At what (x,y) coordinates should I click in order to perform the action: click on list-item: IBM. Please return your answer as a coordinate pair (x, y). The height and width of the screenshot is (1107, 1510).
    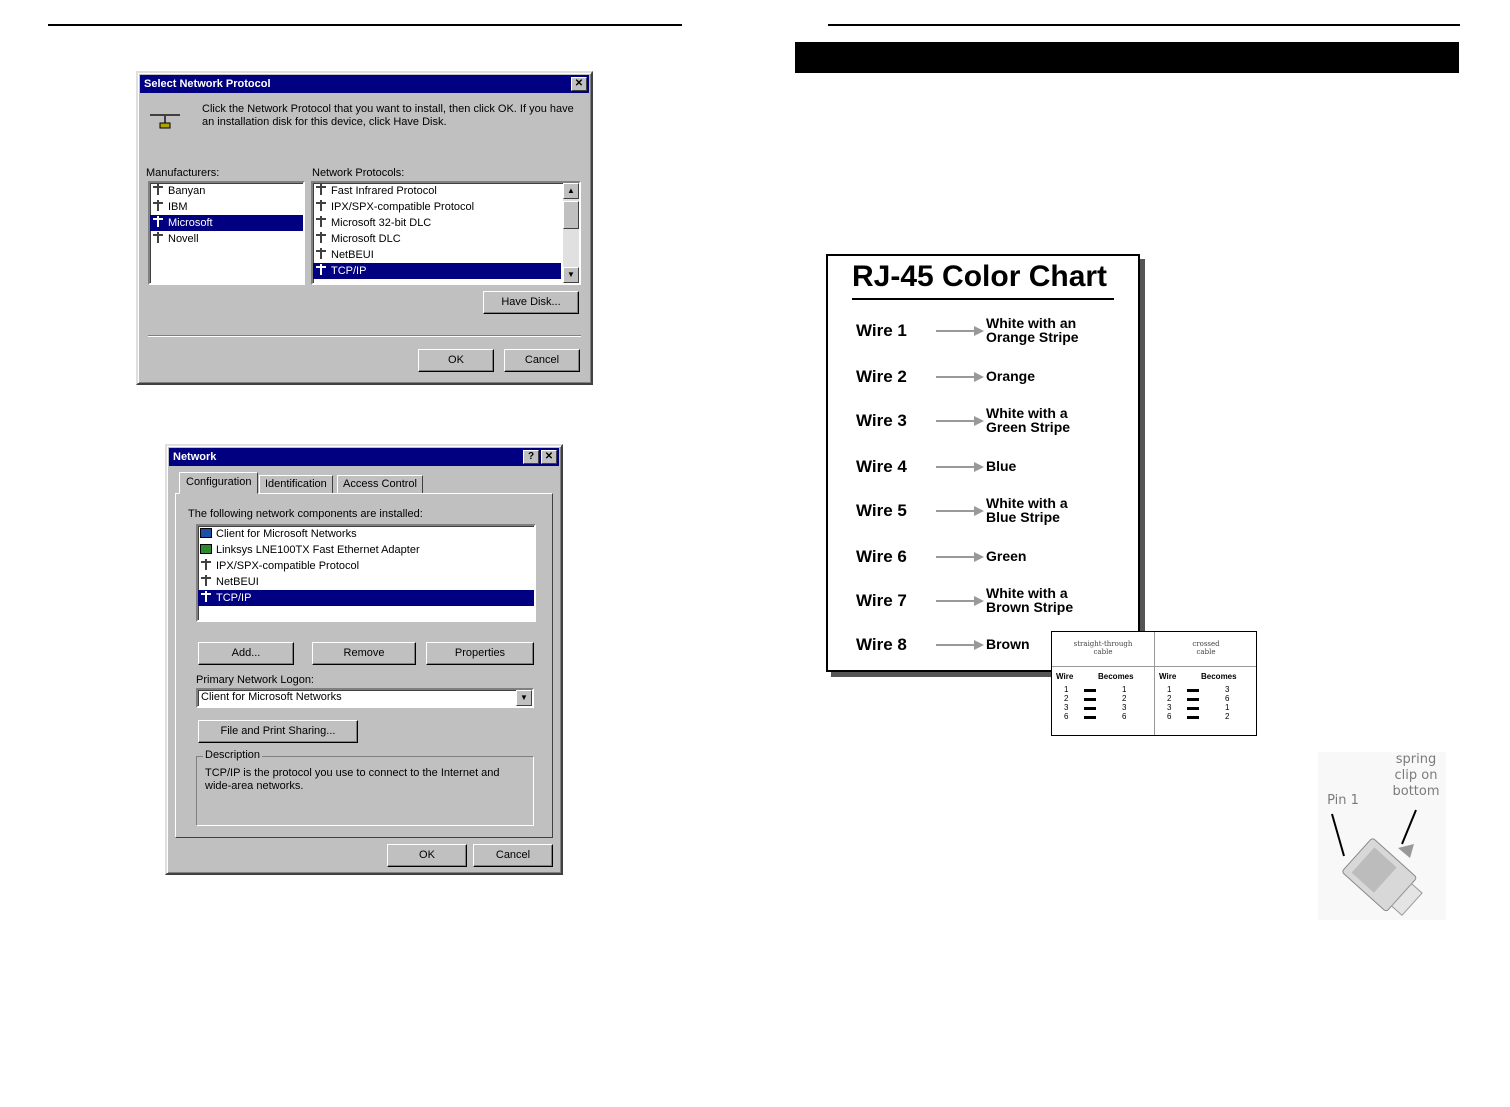
    Looking at the image, I should click on (226, 207).